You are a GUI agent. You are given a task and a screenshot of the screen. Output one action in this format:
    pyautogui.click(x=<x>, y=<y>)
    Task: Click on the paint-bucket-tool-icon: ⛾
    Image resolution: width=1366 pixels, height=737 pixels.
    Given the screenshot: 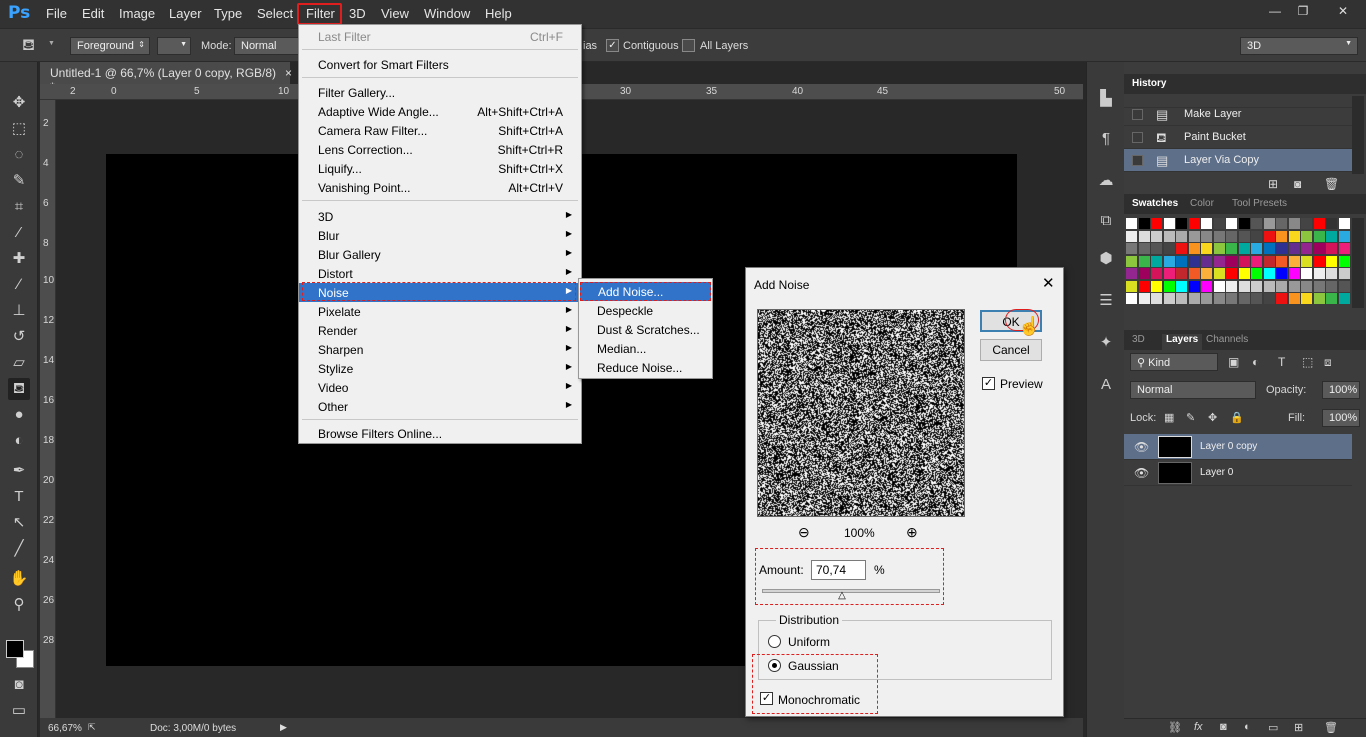 What is the action you would take?
    pyautogui.click(x=19, y=389)
    